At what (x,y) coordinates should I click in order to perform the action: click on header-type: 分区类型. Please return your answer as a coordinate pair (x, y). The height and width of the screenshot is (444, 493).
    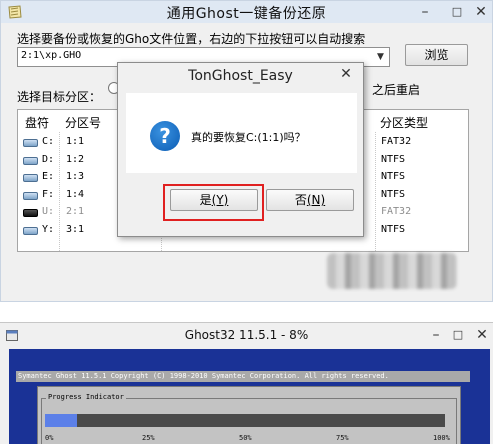
    Looking at the image, I should click on (404, 123).